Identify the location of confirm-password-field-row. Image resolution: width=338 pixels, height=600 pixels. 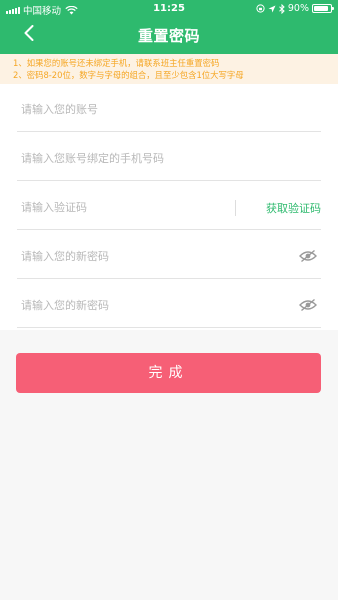
(169, 304).